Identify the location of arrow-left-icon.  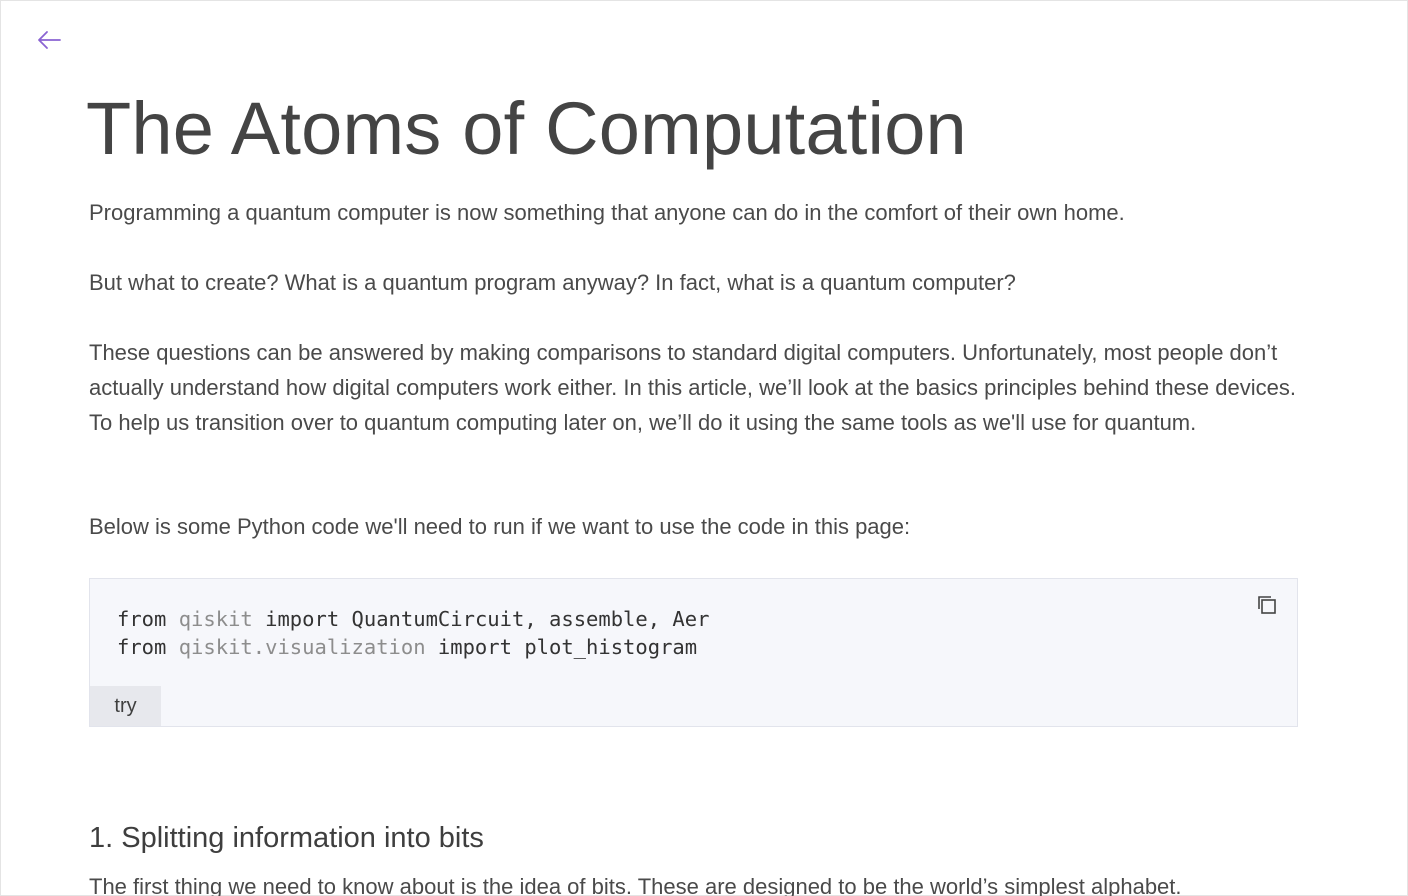
(49, 40).